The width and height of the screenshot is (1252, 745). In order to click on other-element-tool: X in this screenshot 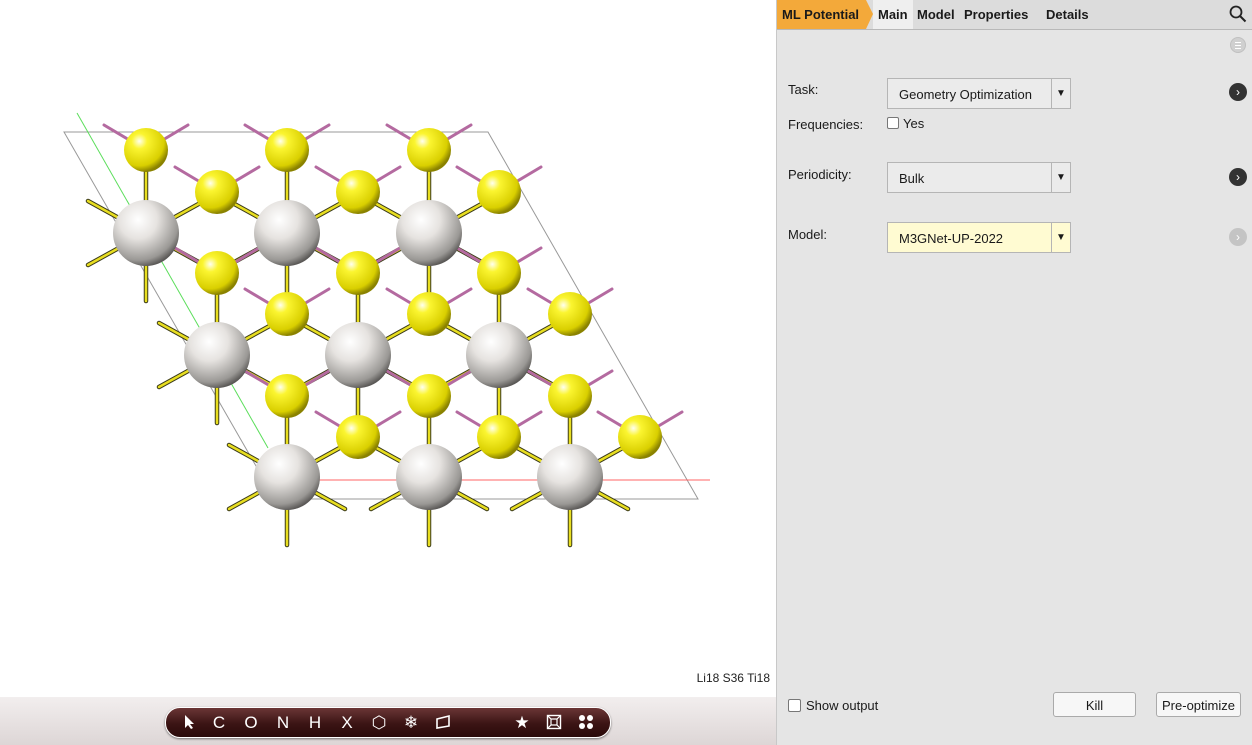, I will do `click(347, 722)`.